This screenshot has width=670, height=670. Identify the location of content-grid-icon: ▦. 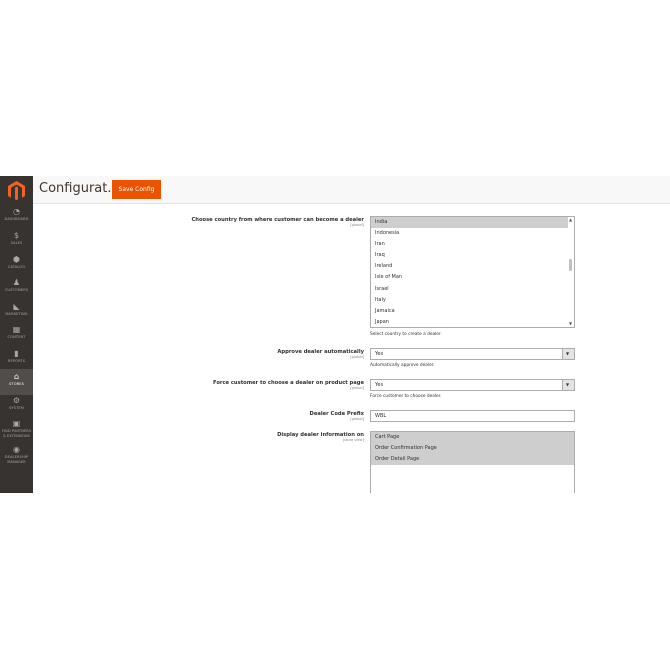
(16, 329).